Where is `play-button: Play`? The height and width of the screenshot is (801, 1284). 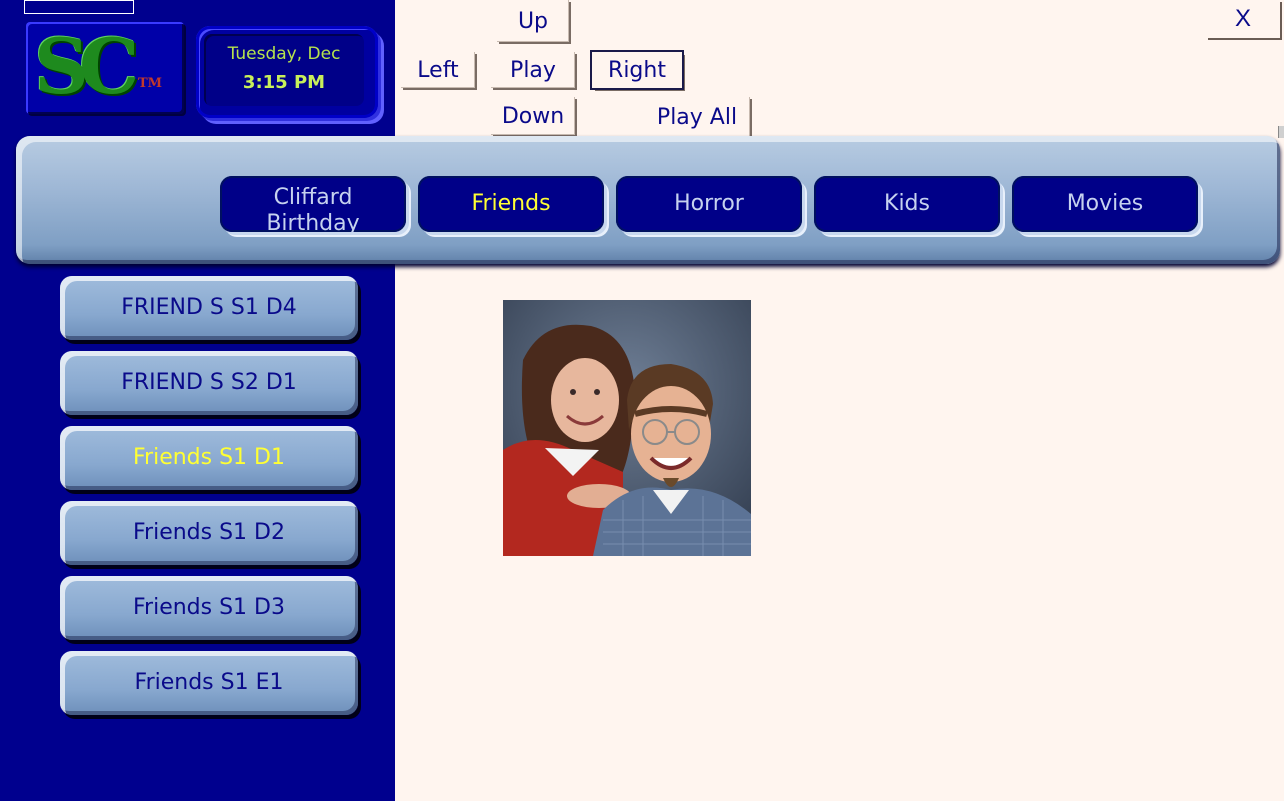 play-button: Play is located at coordinates (533, 70).